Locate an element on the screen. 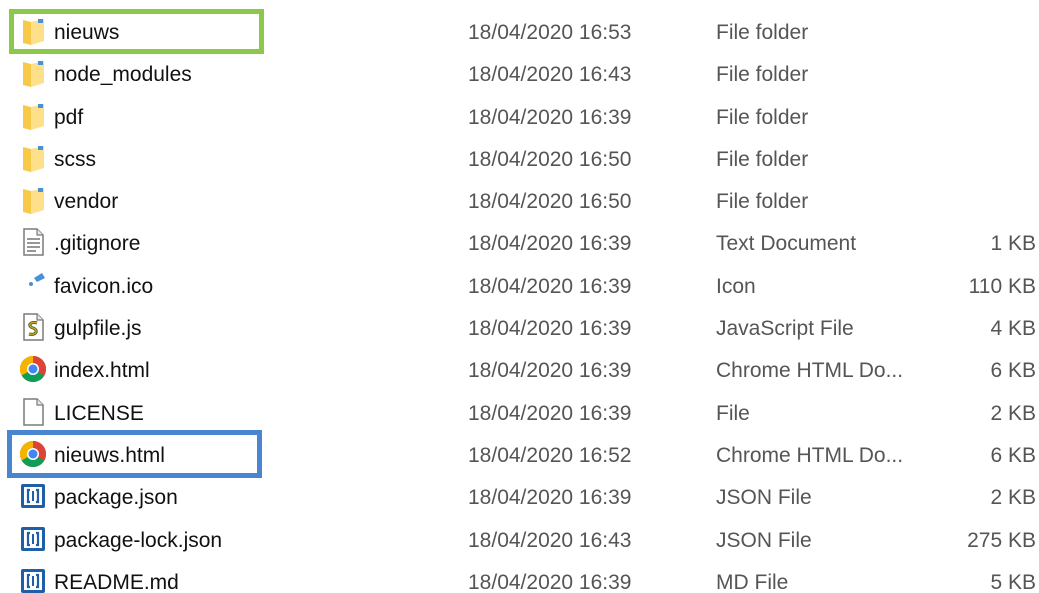  favicon-icon is located at coordinates (33, 285).